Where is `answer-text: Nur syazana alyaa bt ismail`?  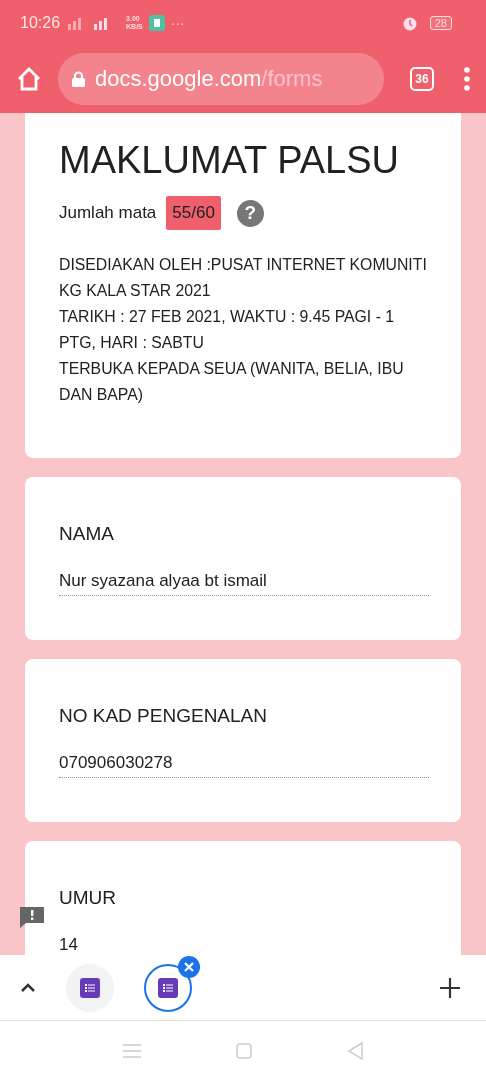
answer-text: Nur syazana alyaa bt ismail is located at coordinates (244, 583).